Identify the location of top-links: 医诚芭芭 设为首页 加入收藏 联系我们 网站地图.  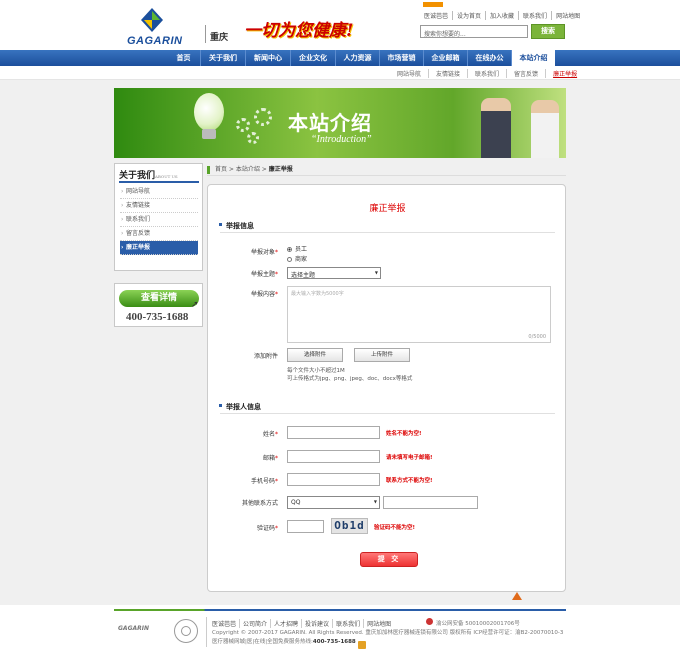
(502, 15).